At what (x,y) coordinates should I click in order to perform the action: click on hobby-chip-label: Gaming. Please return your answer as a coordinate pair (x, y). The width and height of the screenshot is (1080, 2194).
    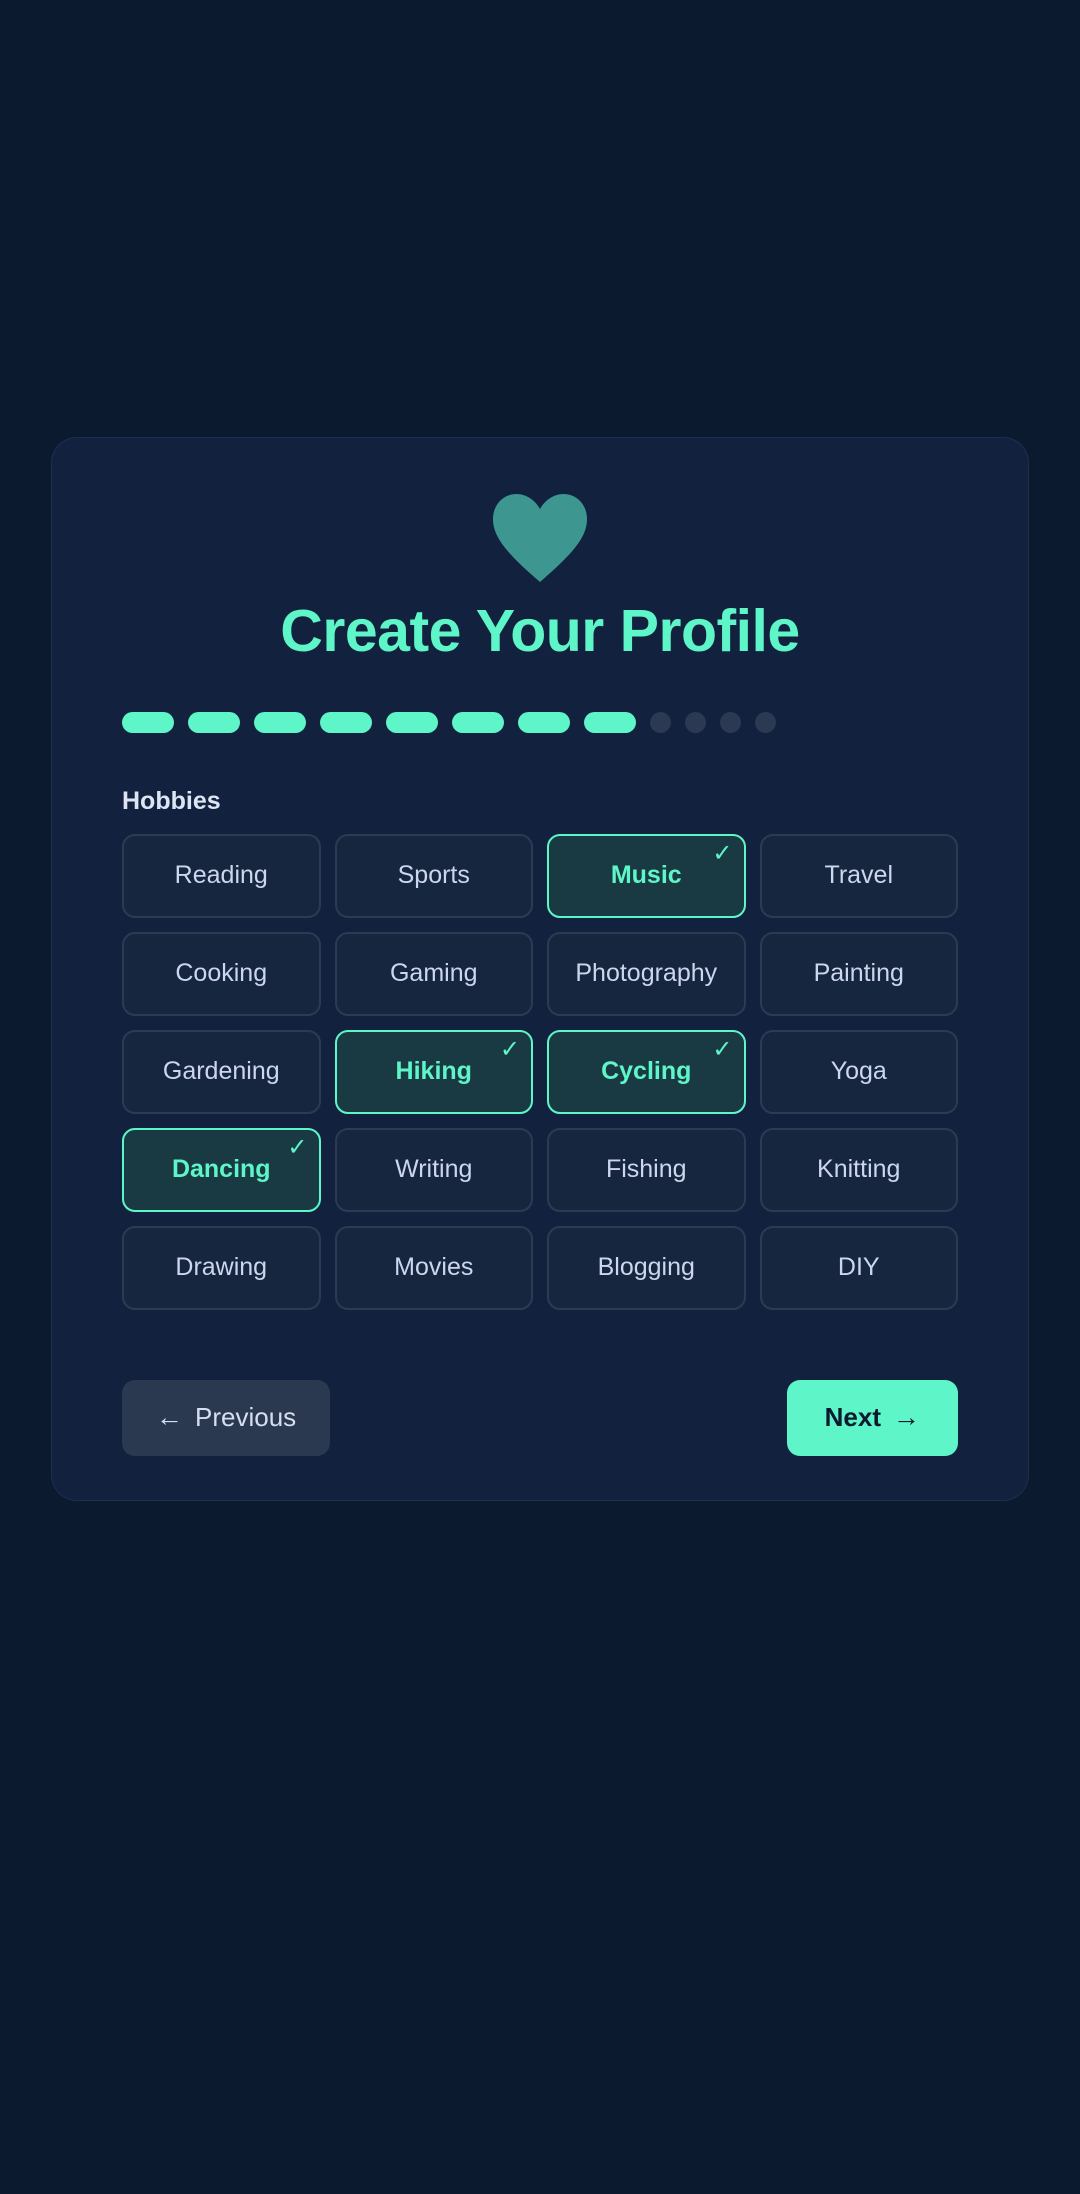
    Looking at the image, I should click on (433, 973).